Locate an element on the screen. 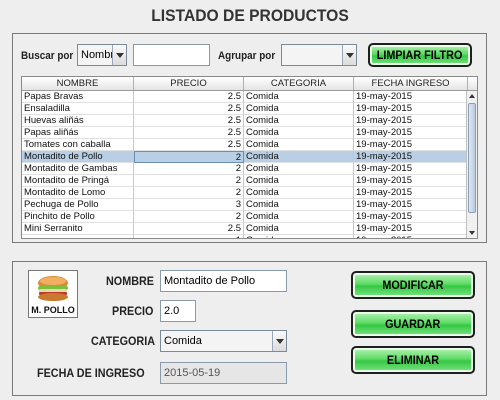  date-label: FECHA DE INGRESO is located at coordinates (91, 373).